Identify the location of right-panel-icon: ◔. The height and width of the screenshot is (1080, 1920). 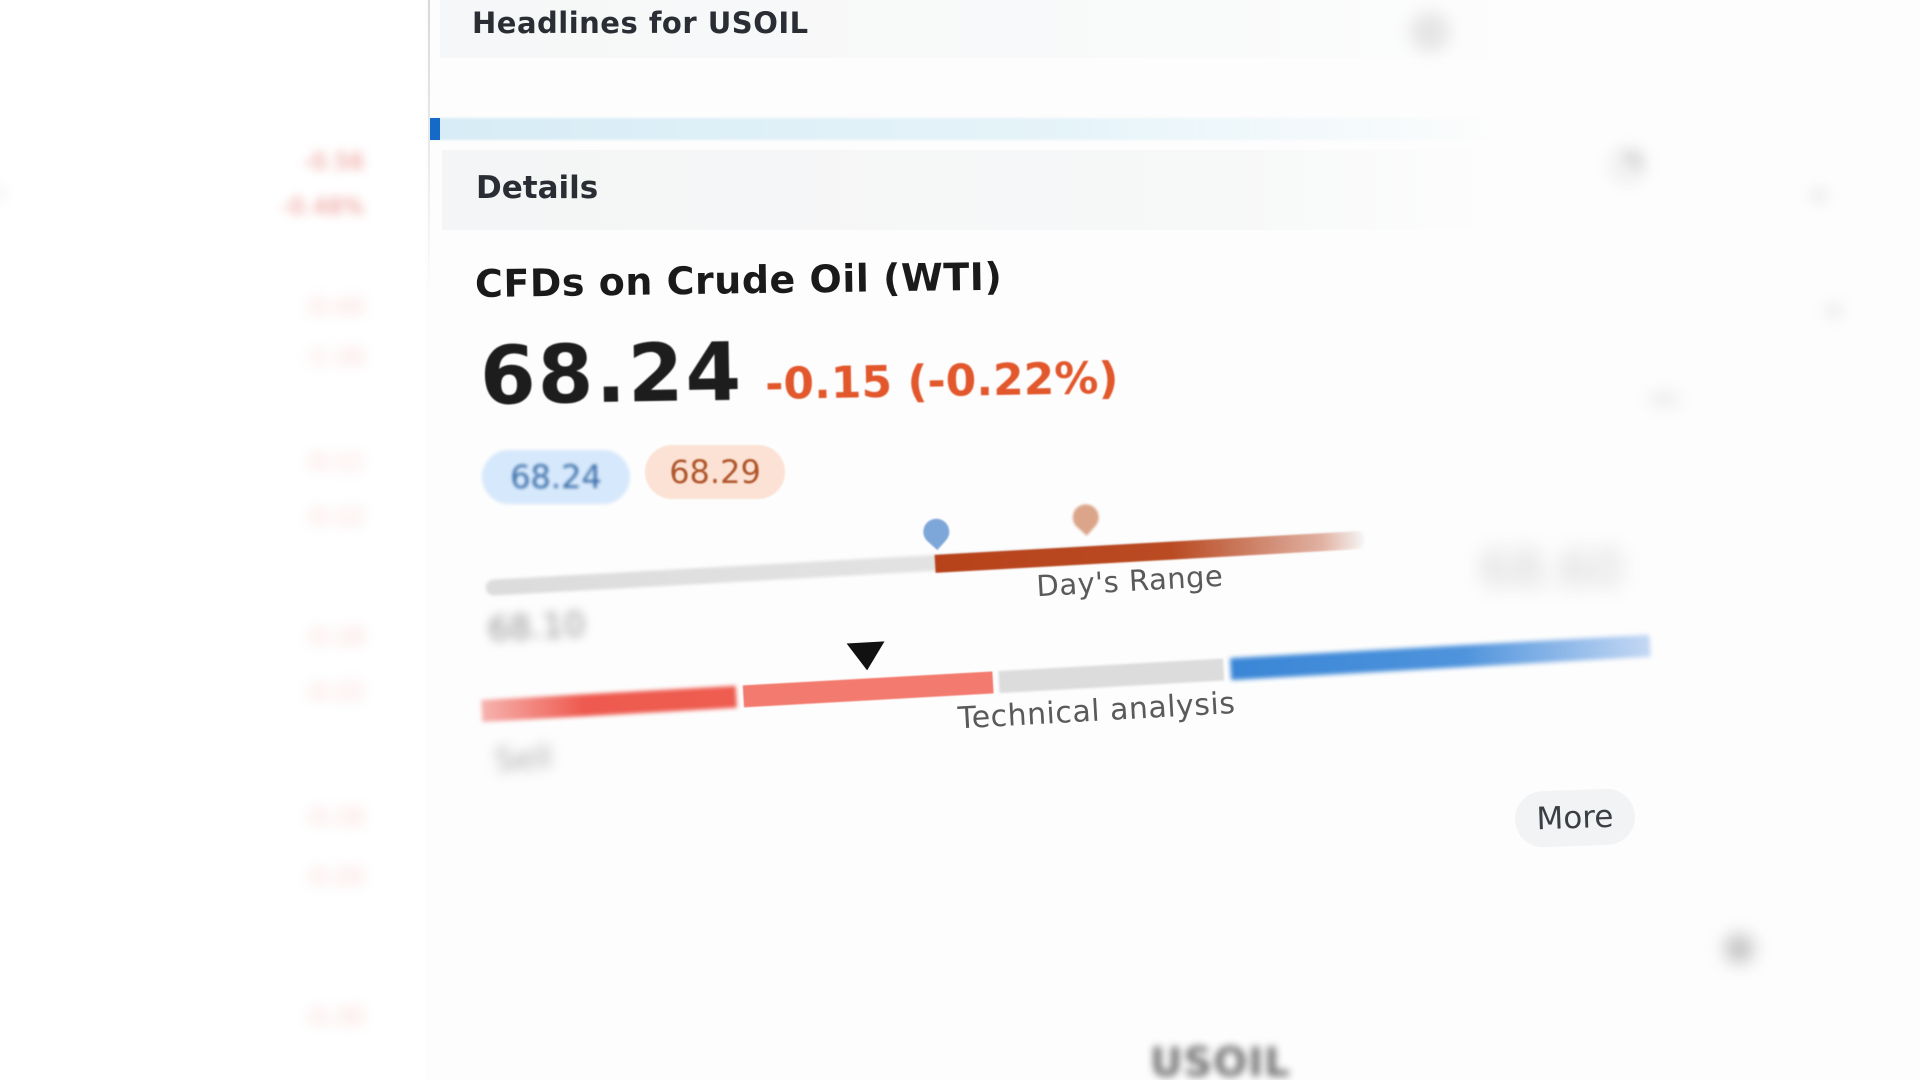
(1627, 163).